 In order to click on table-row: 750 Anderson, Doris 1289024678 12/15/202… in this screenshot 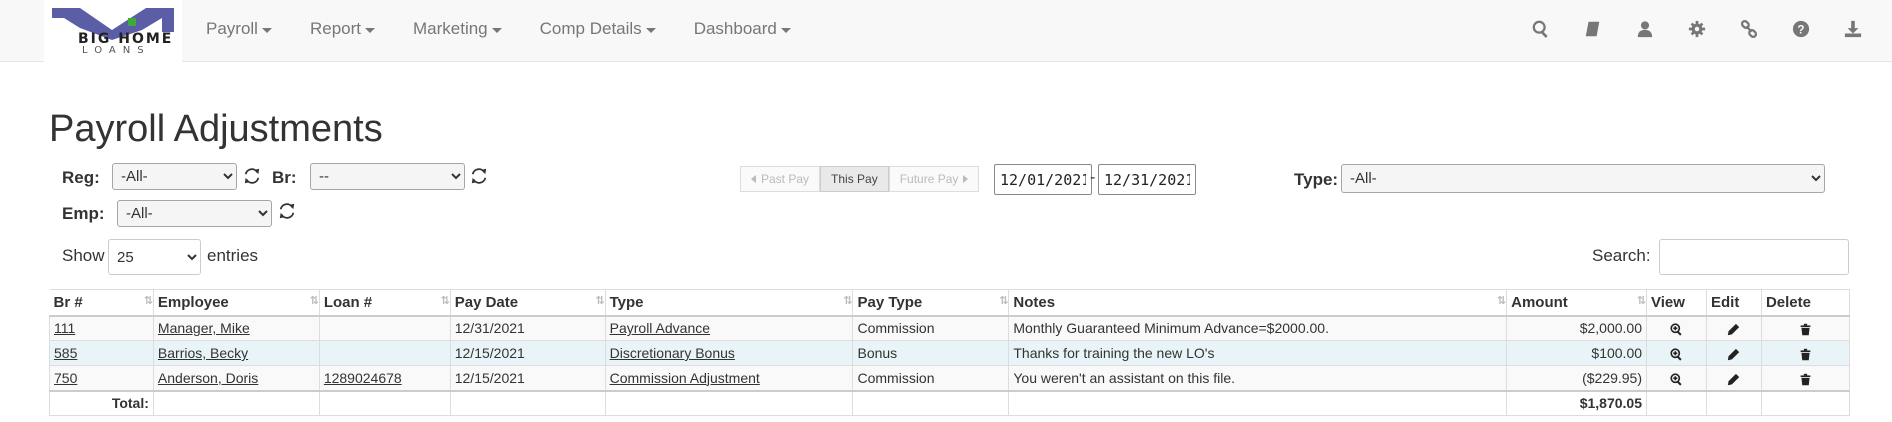, I will do `click(950, 378)`.